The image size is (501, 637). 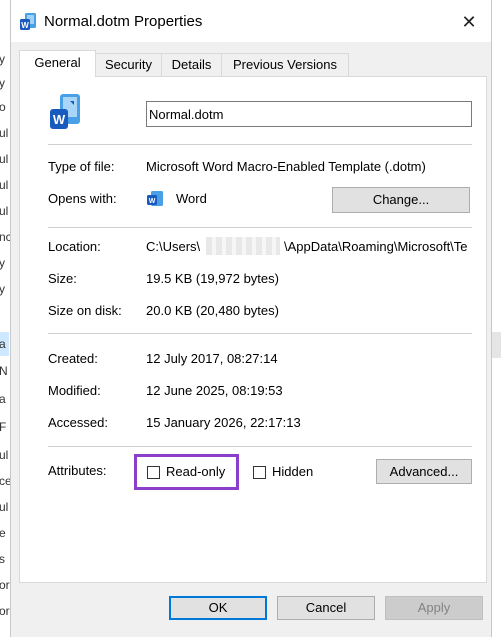 I want to click on tab-security: Security, so click(x=128, y=64).